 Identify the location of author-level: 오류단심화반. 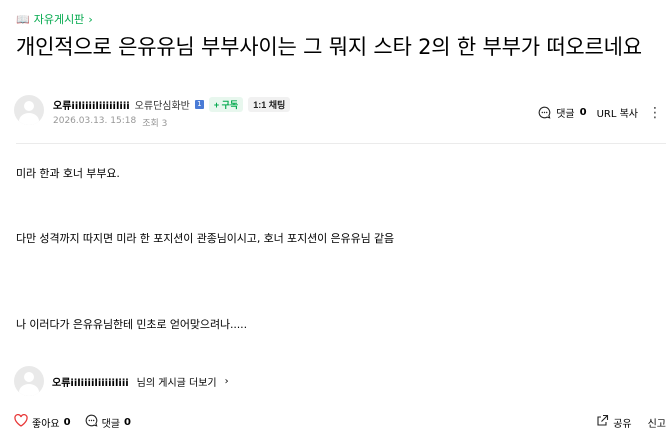
(162, 106).